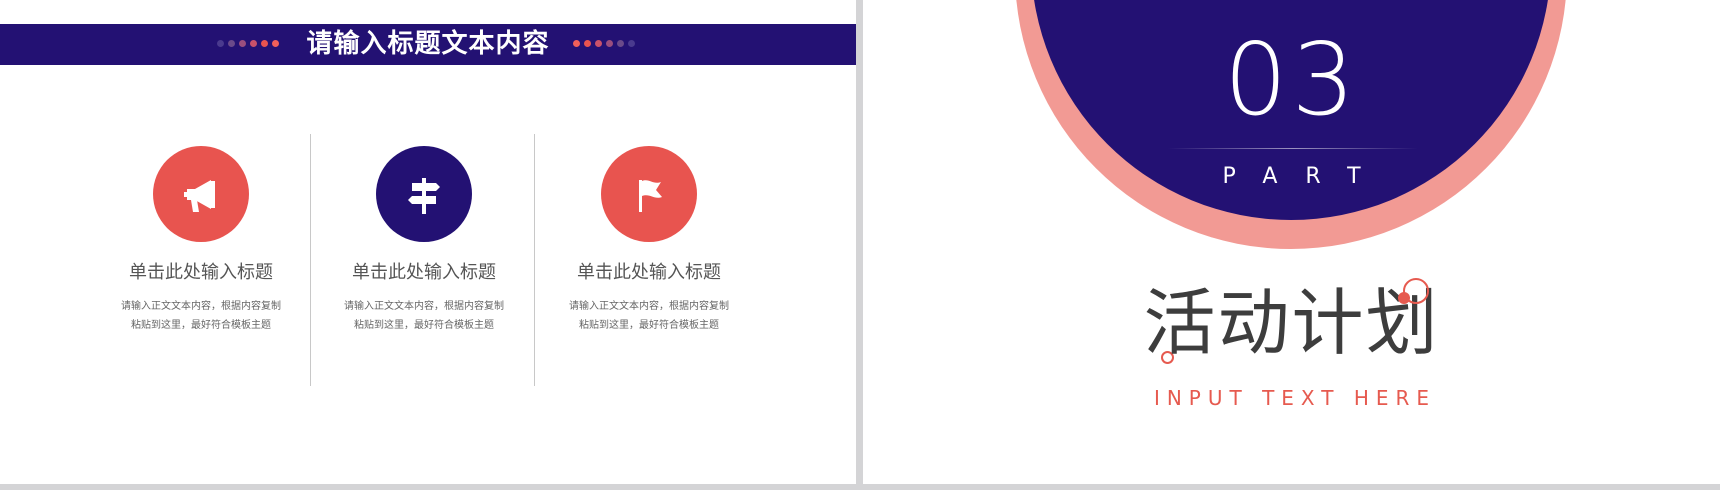  I want to click on section-subtitle: INPUT TEXT HERE, so click(1291, 398).